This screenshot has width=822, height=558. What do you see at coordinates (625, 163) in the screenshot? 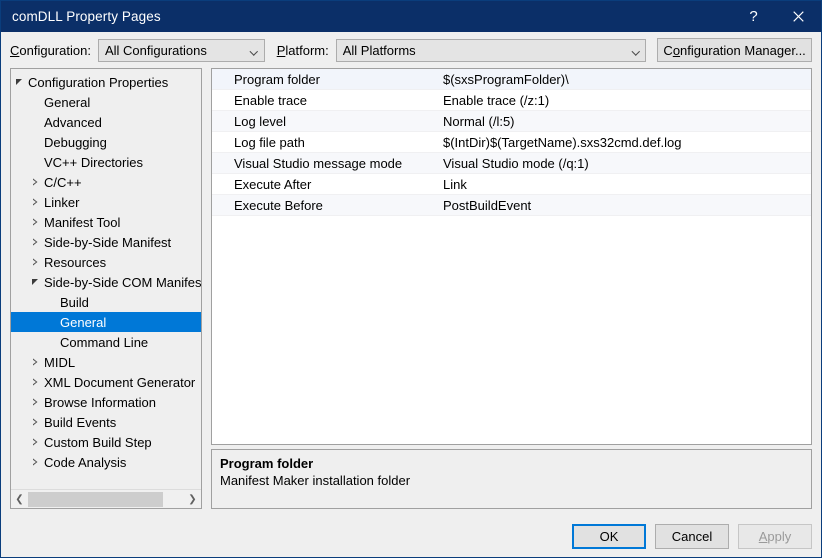
I see `property-value: Visual Studio mode (/q:1)` at bounding box center [625, 163].